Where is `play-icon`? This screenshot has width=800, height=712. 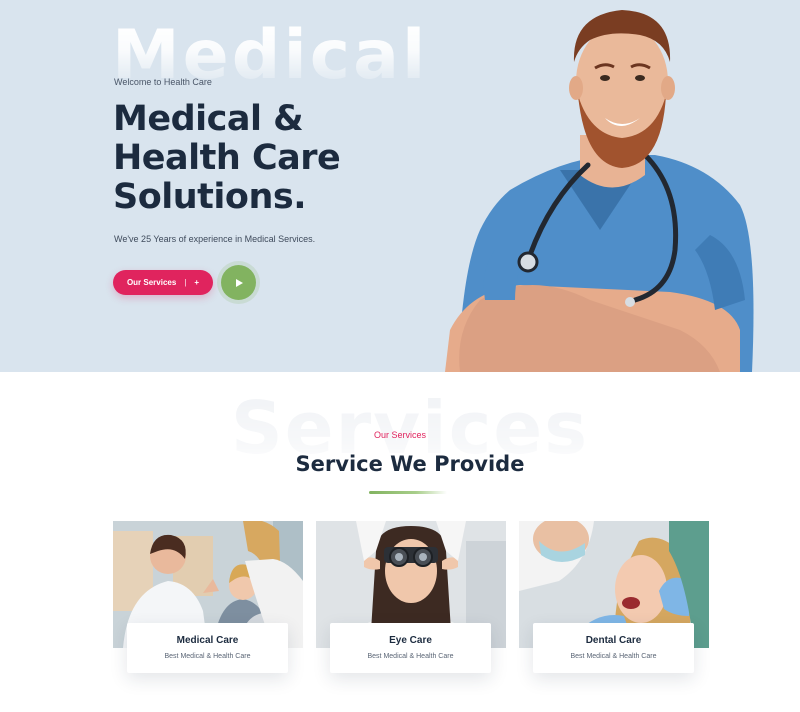
play-icon is located at coordinates (239, 282).